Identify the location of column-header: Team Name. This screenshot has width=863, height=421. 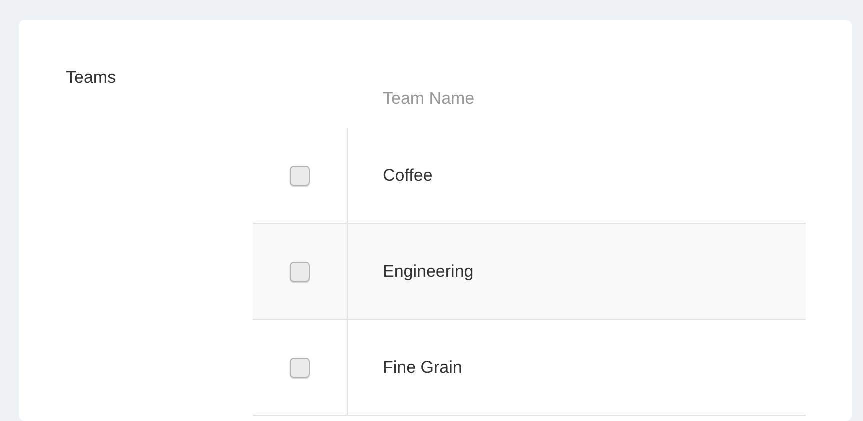
(429, 99).